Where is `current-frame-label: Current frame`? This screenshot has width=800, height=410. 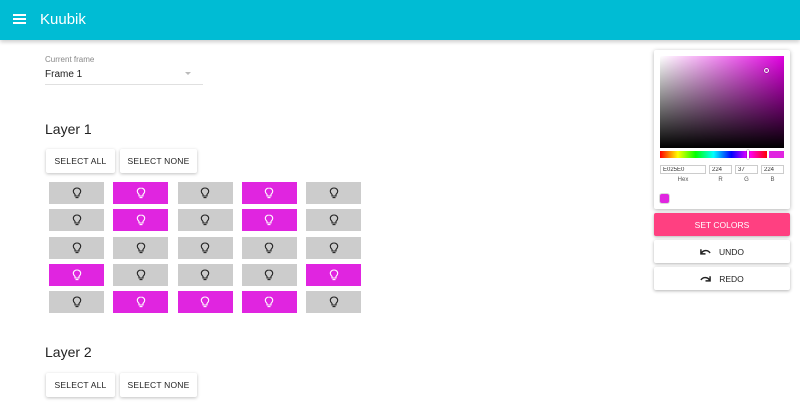
current-frame-label: Current frame is located at coordinates (70, 59).